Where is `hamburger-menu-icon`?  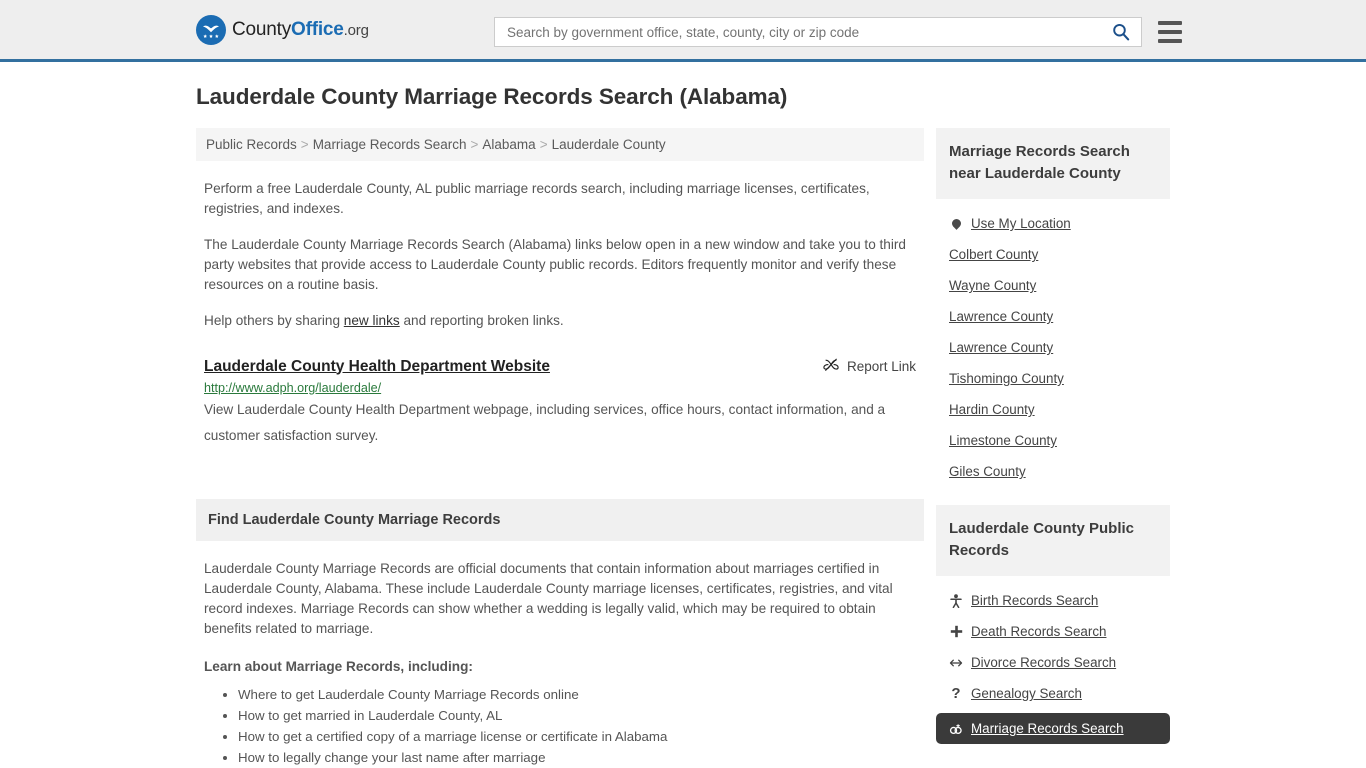 hamburger-menu-icon is located at coordinates (1170, 32).